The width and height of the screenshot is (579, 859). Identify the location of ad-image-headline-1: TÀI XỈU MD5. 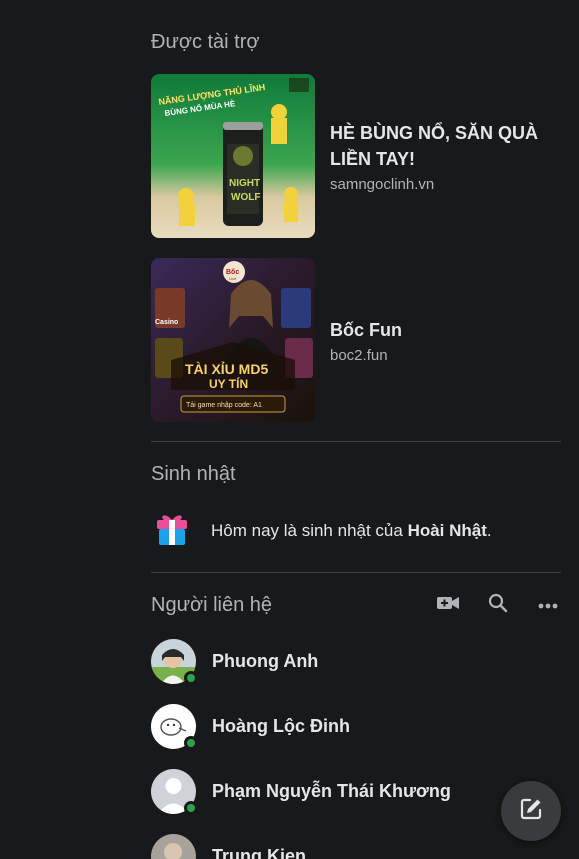
(226, 369).